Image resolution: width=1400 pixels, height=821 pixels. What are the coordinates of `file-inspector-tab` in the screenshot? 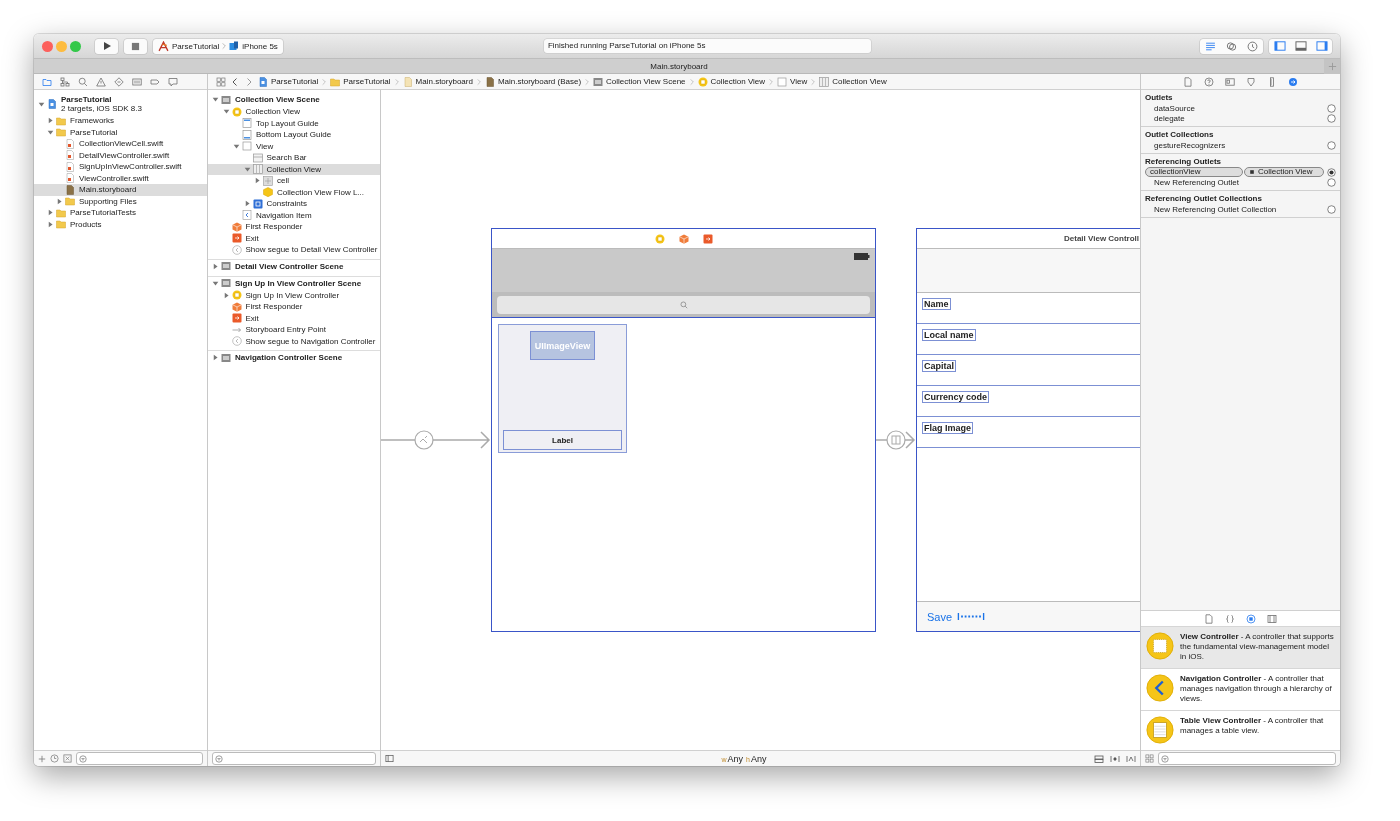 It's located at (1188, 81).